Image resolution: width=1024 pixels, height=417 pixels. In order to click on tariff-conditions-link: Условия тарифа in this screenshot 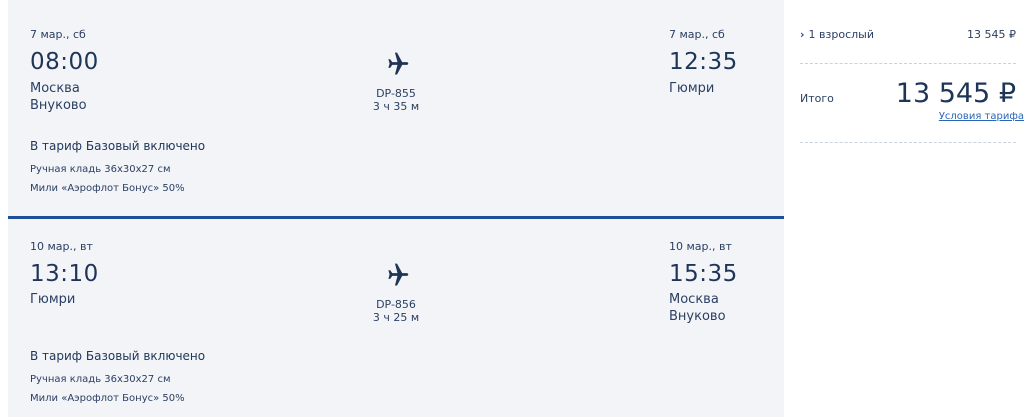, I will do `click(981, 116)`.